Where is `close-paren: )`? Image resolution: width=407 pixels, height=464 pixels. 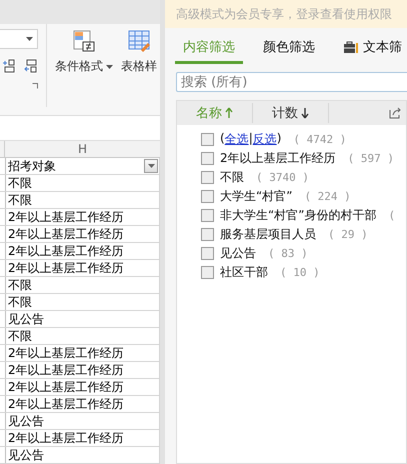
close-paren: ) is located at coordinates (279, 139).